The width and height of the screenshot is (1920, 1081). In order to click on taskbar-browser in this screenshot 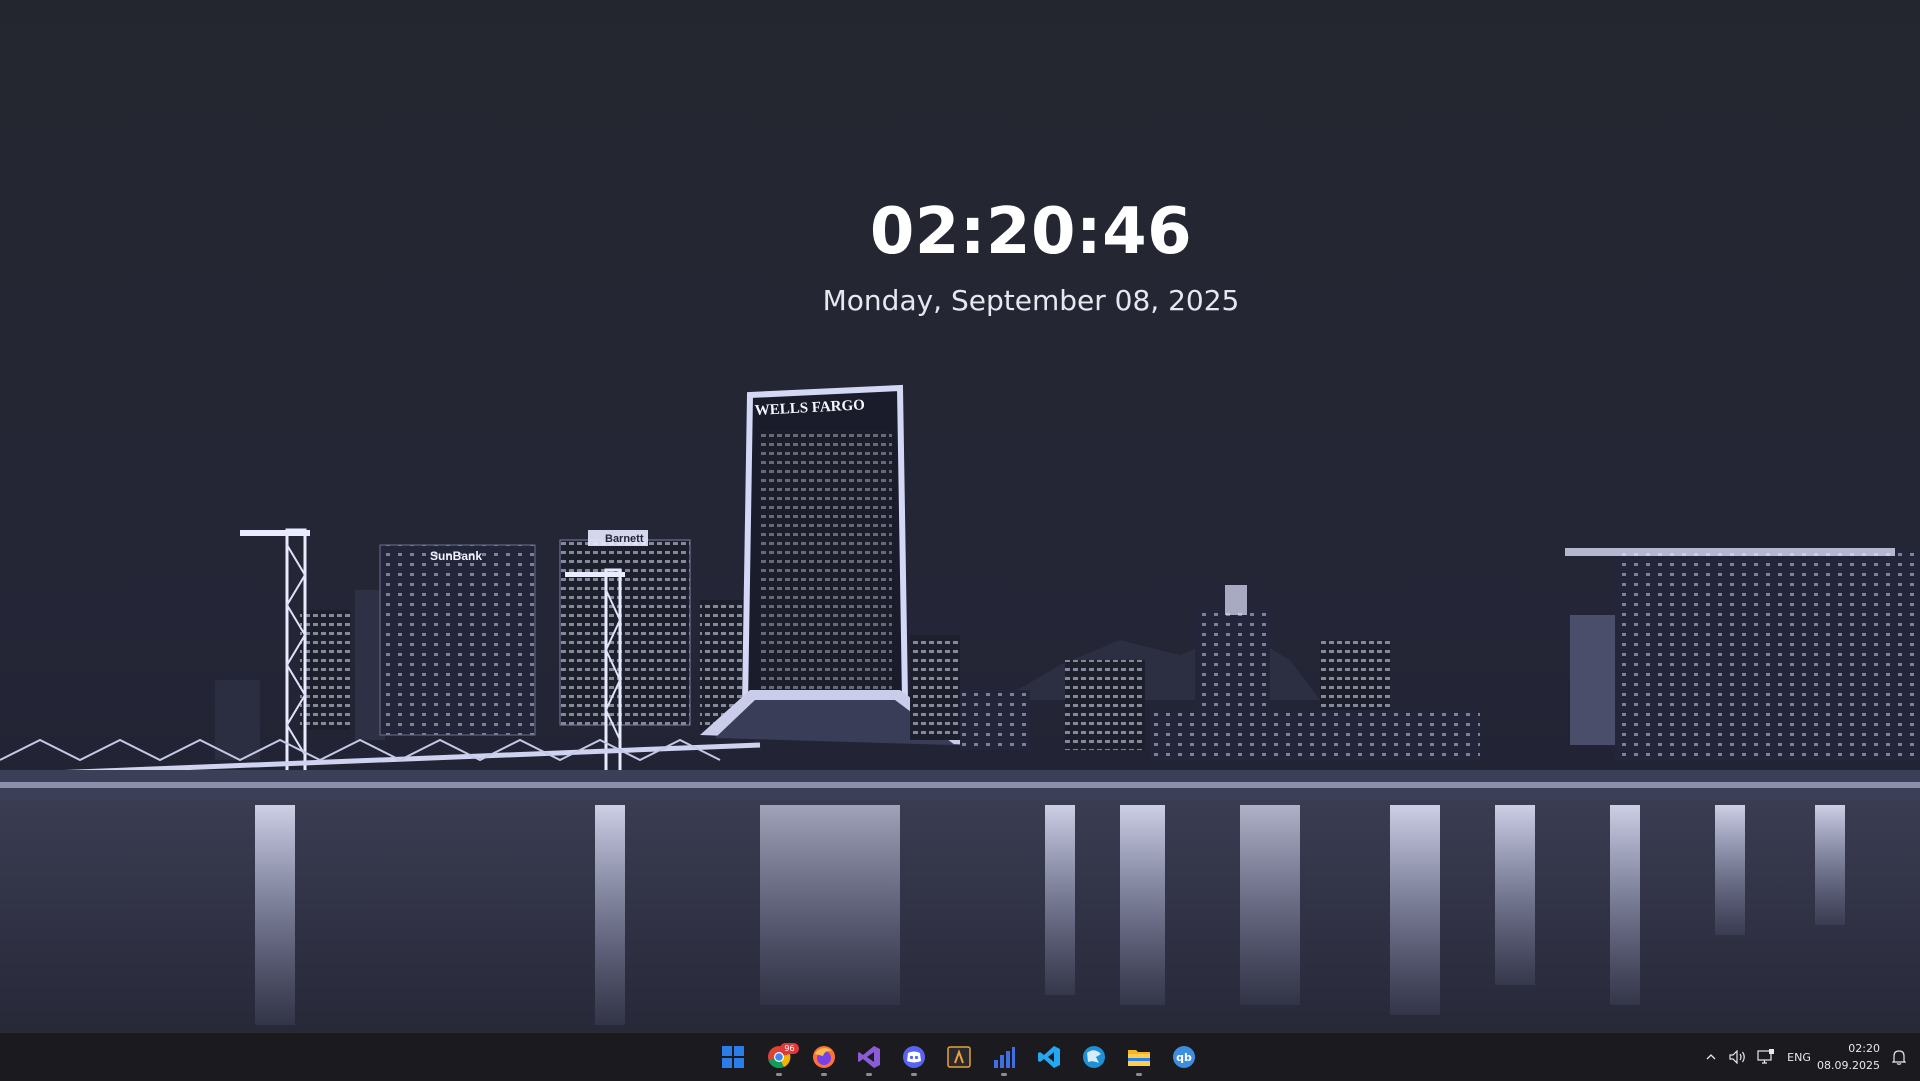, I will do `click(1094, 1057)`.